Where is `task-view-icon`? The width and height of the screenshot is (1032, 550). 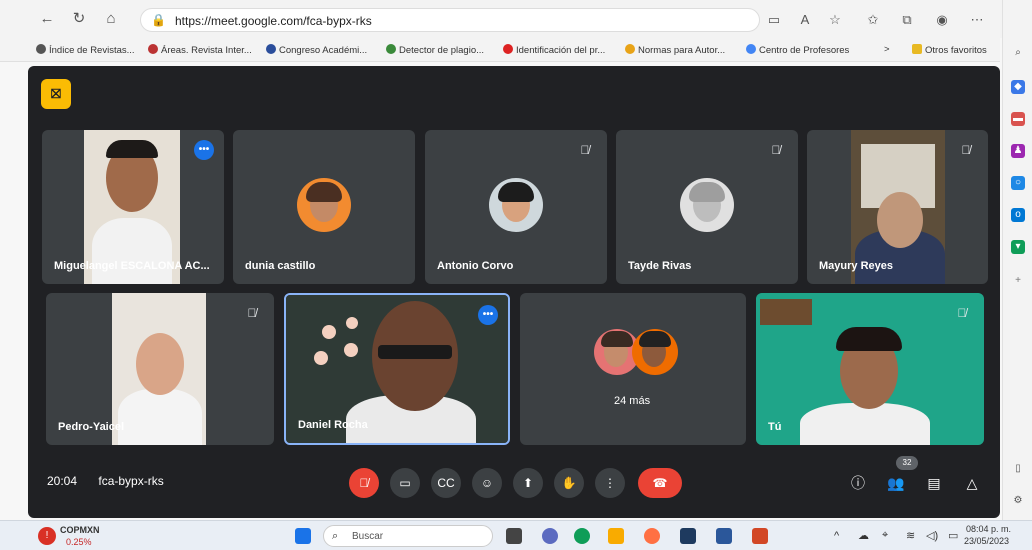
task-view-icon is located at coordinates (514, 536).